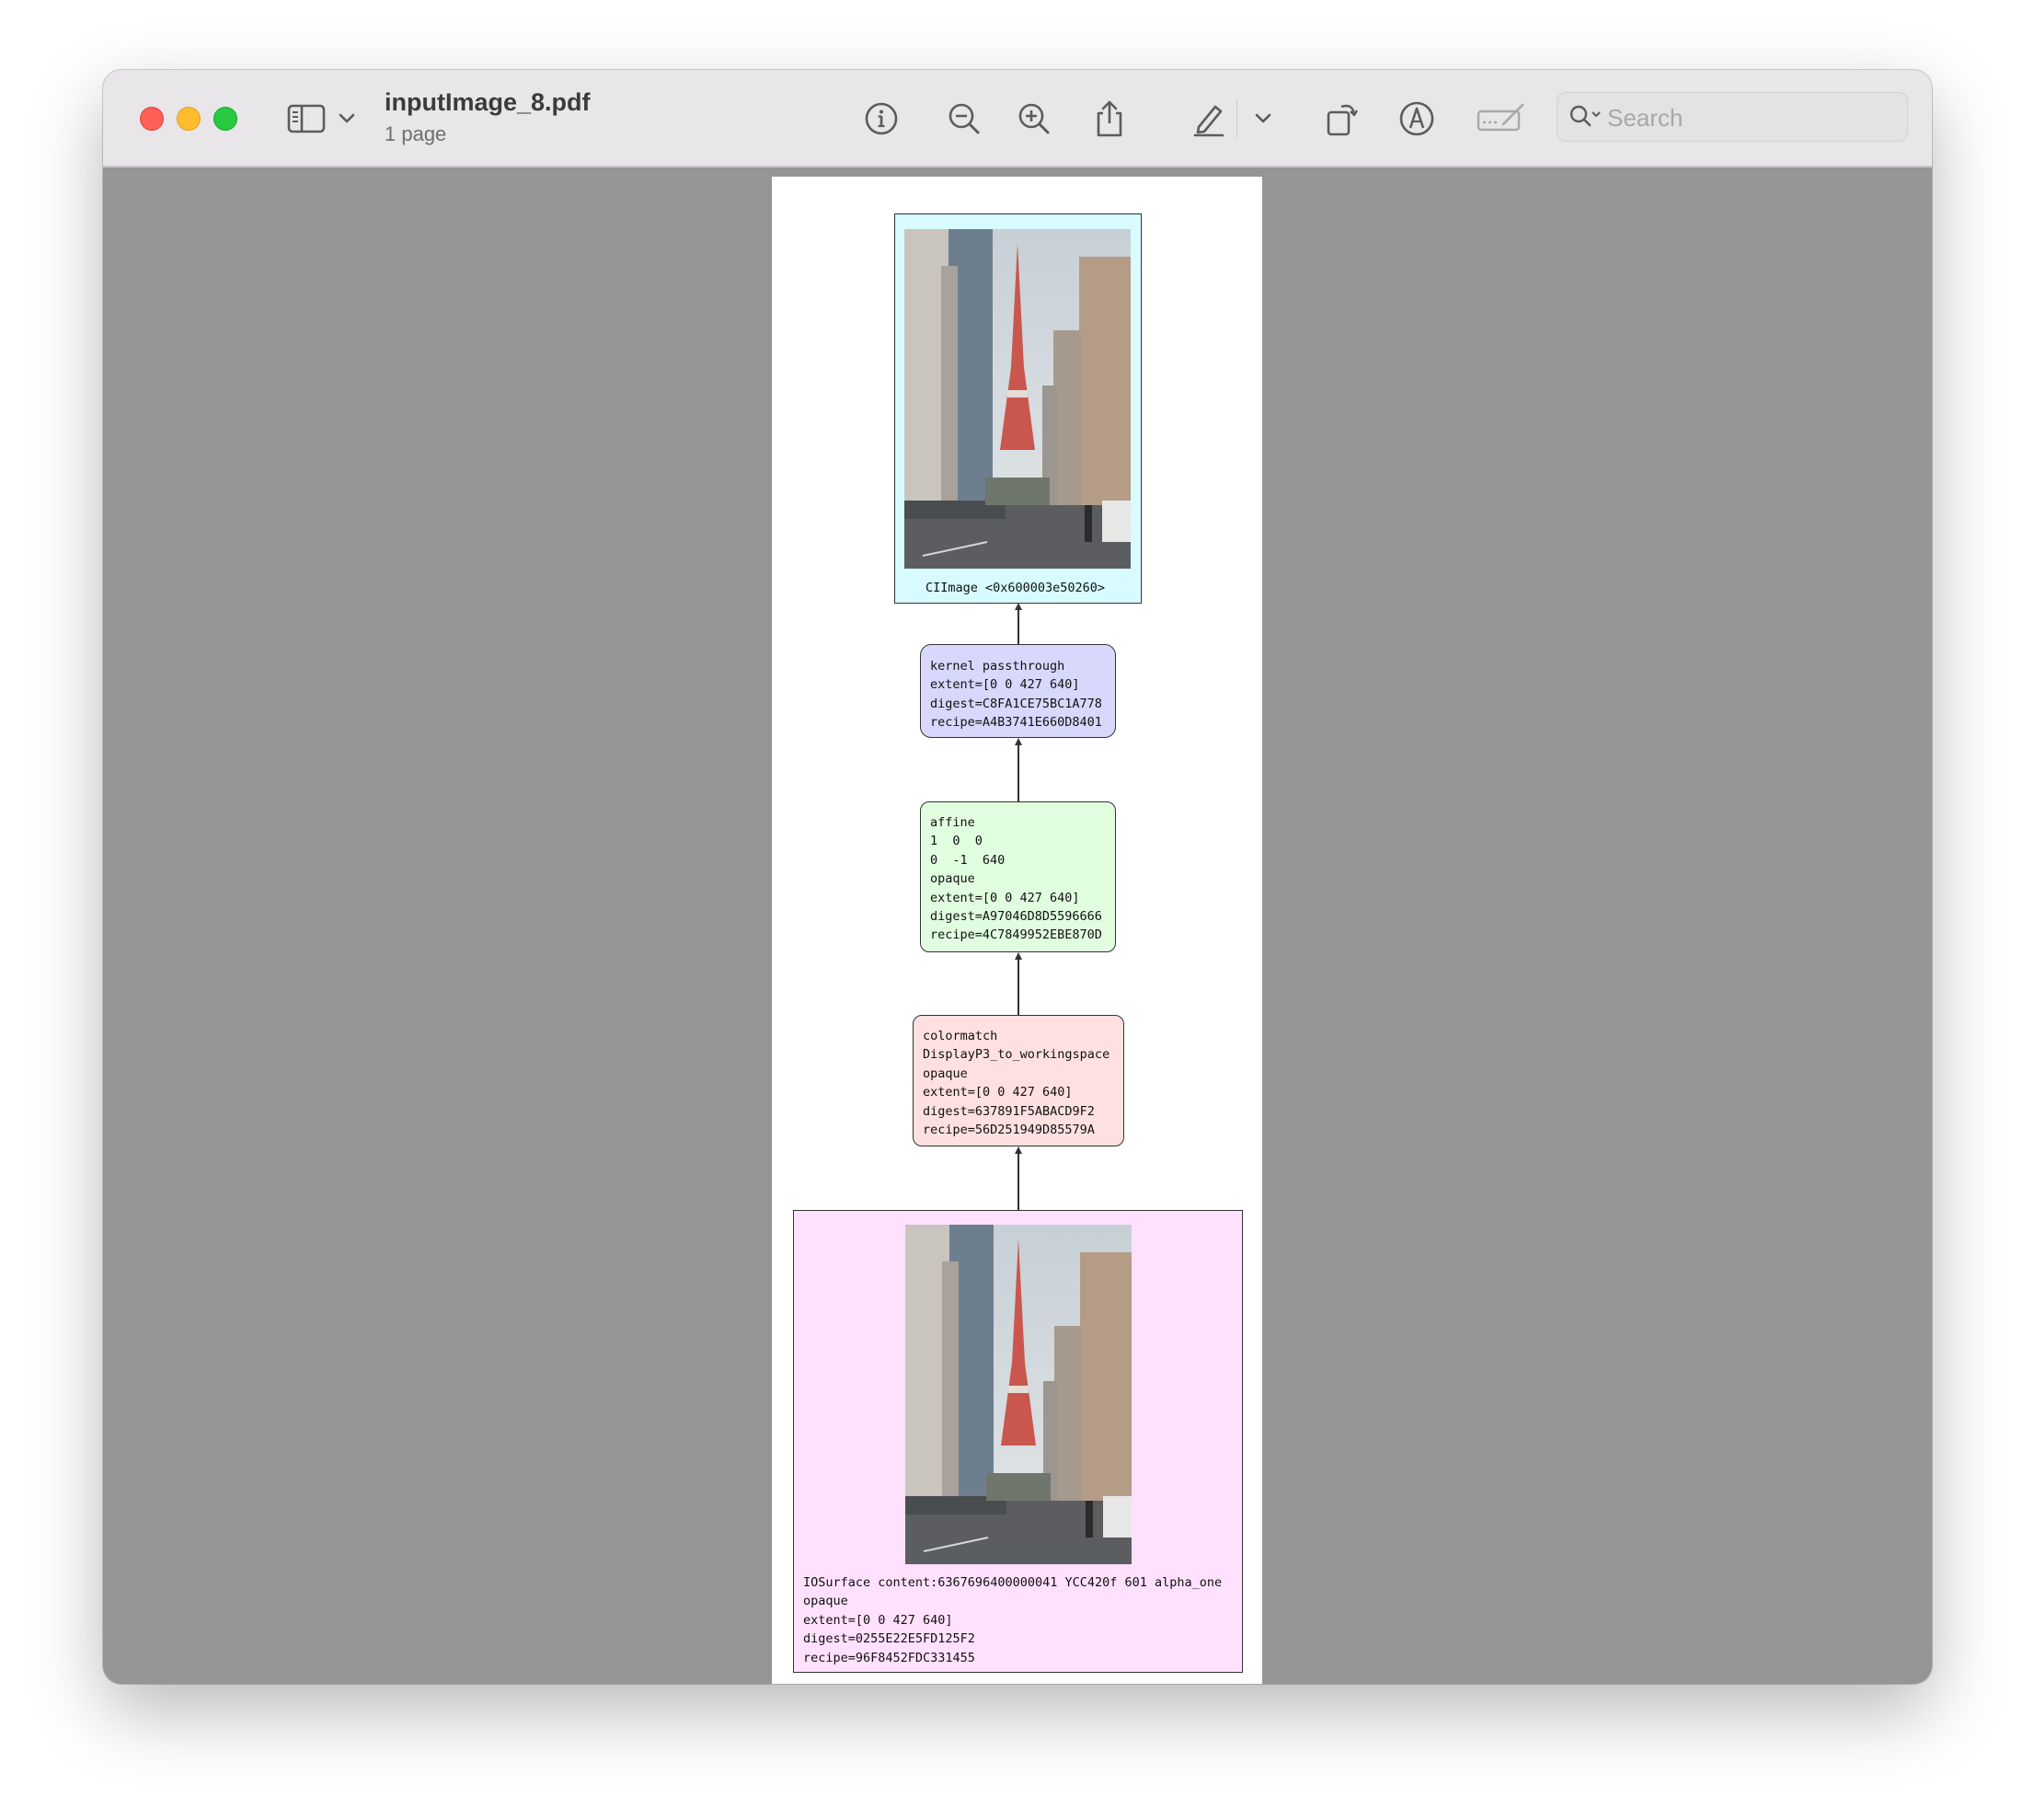 The height and width of the screenshot is (1820, 2035). Describe the element at coordinates (1016, 703) in the screenshot. I see `node-line: digest=C8FA1CE75BC1A778` at that location.